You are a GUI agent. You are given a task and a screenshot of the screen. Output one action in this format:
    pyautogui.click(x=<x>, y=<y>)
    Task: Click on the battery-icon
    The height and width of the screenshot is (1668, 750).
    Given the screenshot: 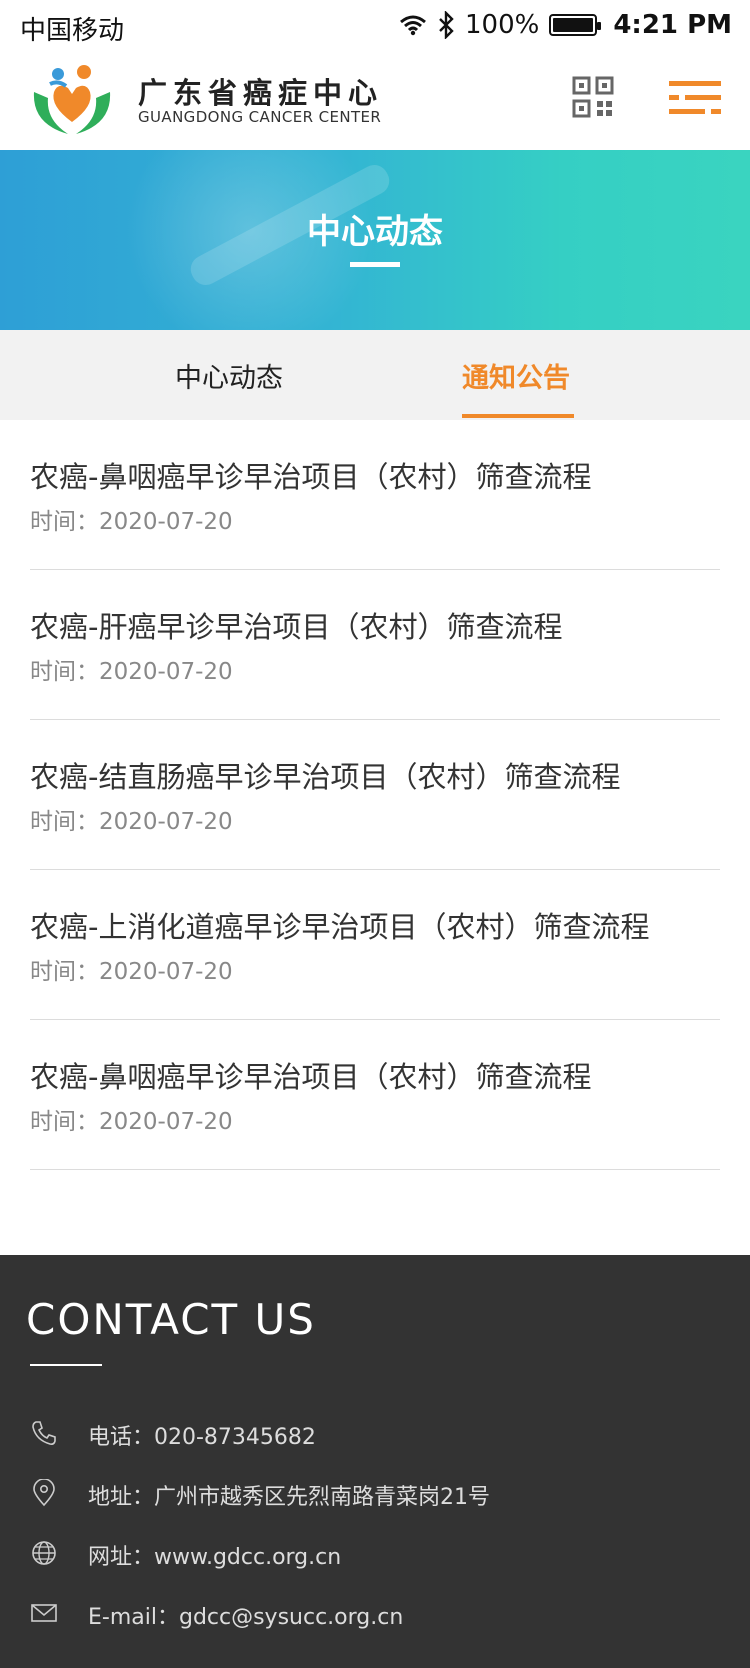 What is the action you would take?
    pyautogui.click(x=575, y=25)
    